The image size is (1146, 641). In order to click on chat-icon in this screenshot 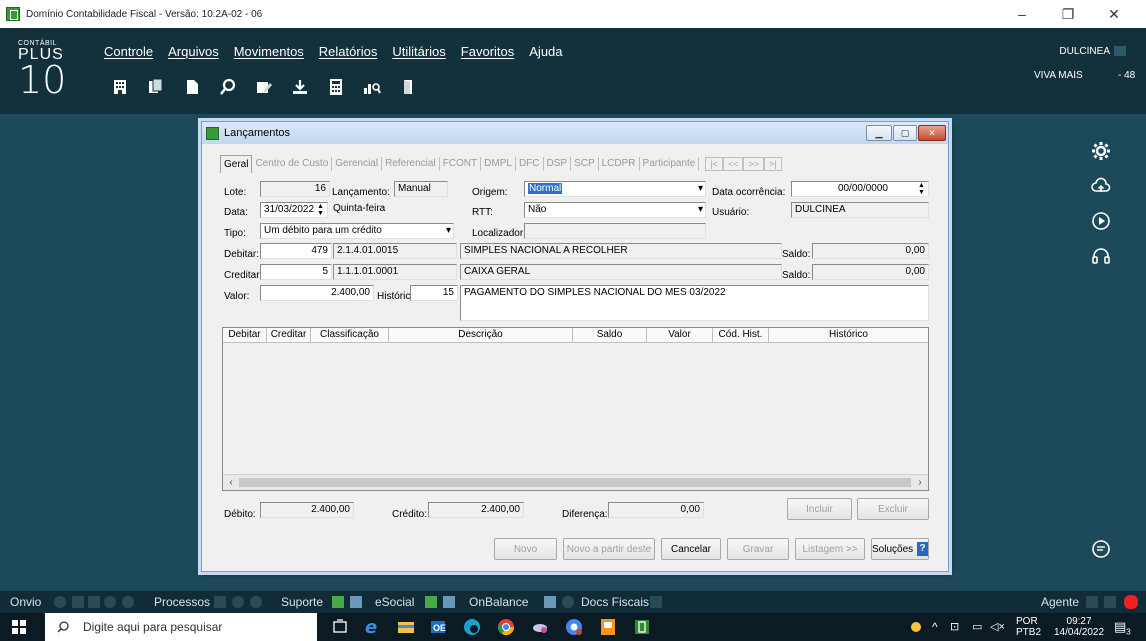, I will do `click(1101, 549)`.